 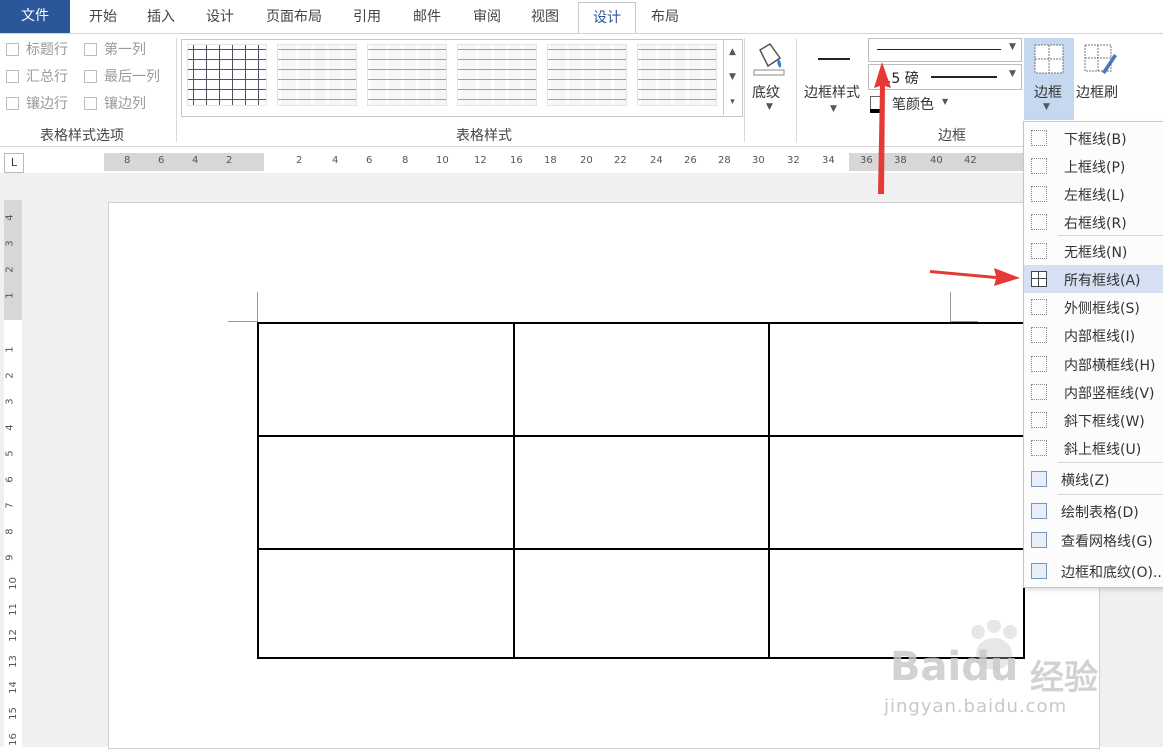 What do you see at coordinates (620, 160) in the screenshot?
I see `ruler-tick-label: 22` at bounding box center [620, 160].